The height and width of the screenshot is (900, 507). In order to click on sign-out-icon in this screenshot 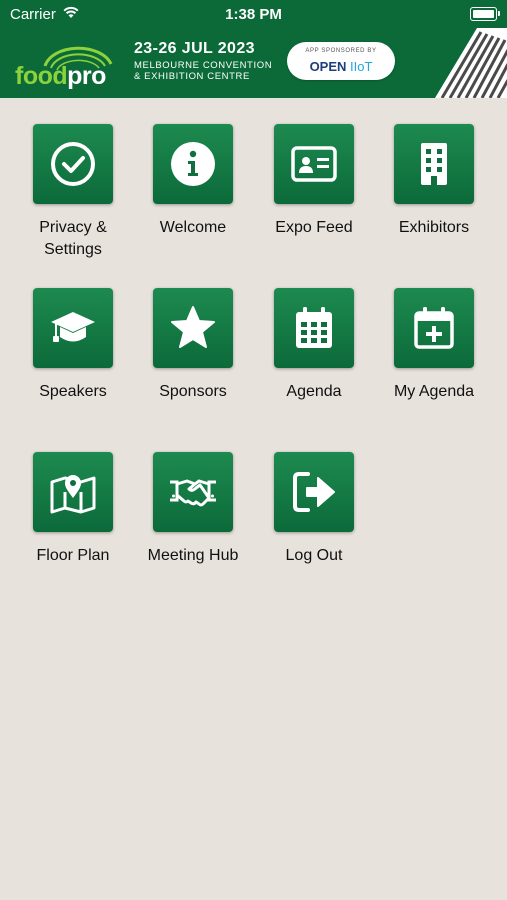, I will do `click(314, 492)`.